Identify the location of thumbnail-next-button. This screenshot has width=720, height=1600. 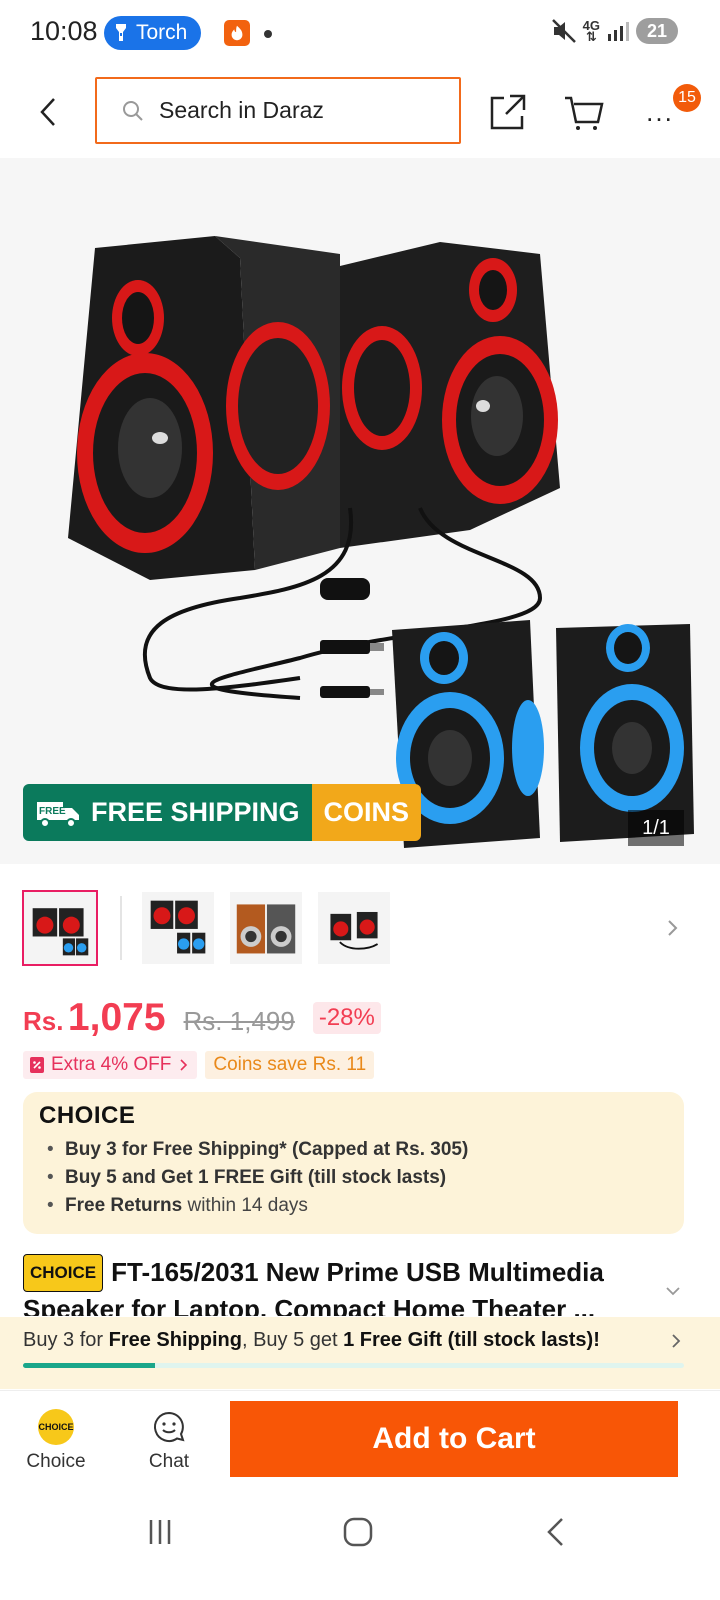
(672, 928).